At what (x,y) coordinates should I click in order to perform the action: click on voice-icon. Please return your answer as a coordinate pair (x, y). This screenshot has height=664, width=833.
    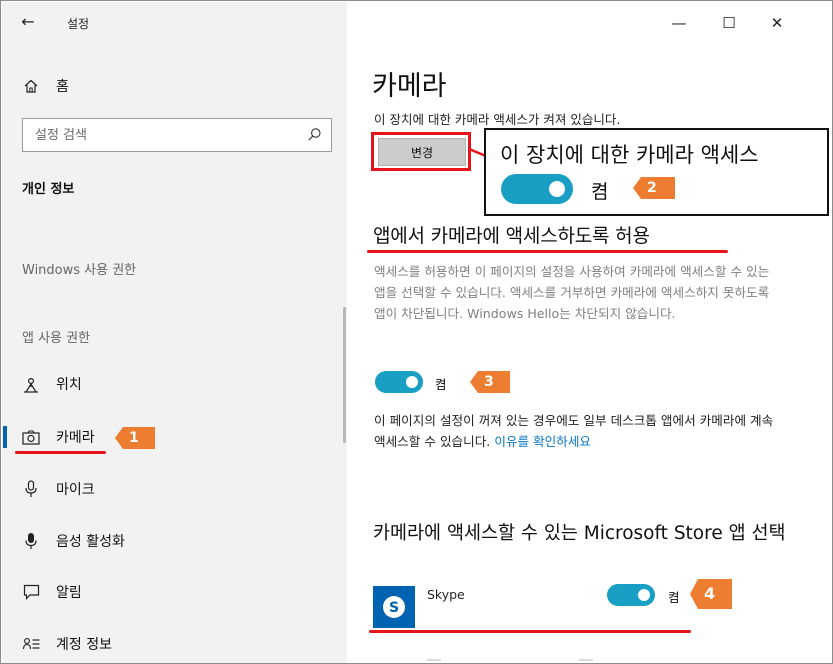
    Looking at the image, I should click on (31, 541).